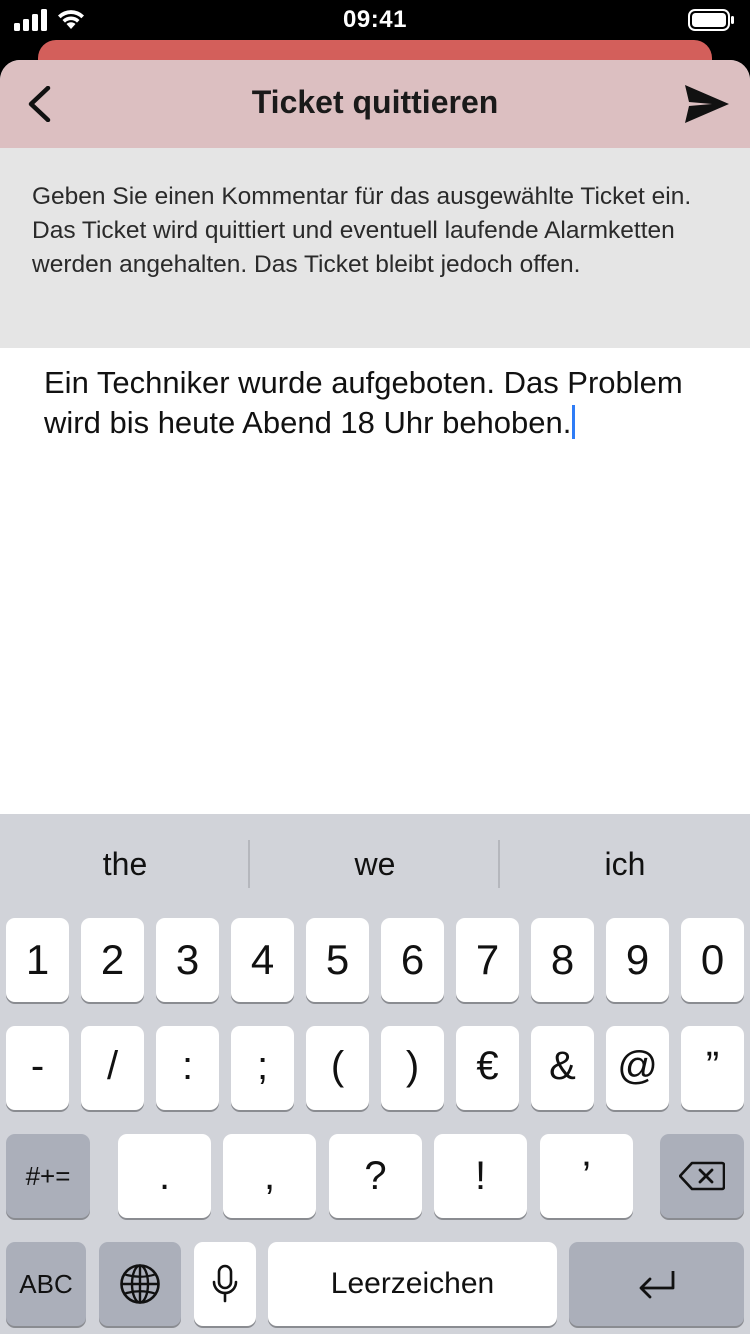  What do you see at coordinates (712, 1068) in the screenshot?
I see `key-quote: ”` at bounding box center [712, 1068].